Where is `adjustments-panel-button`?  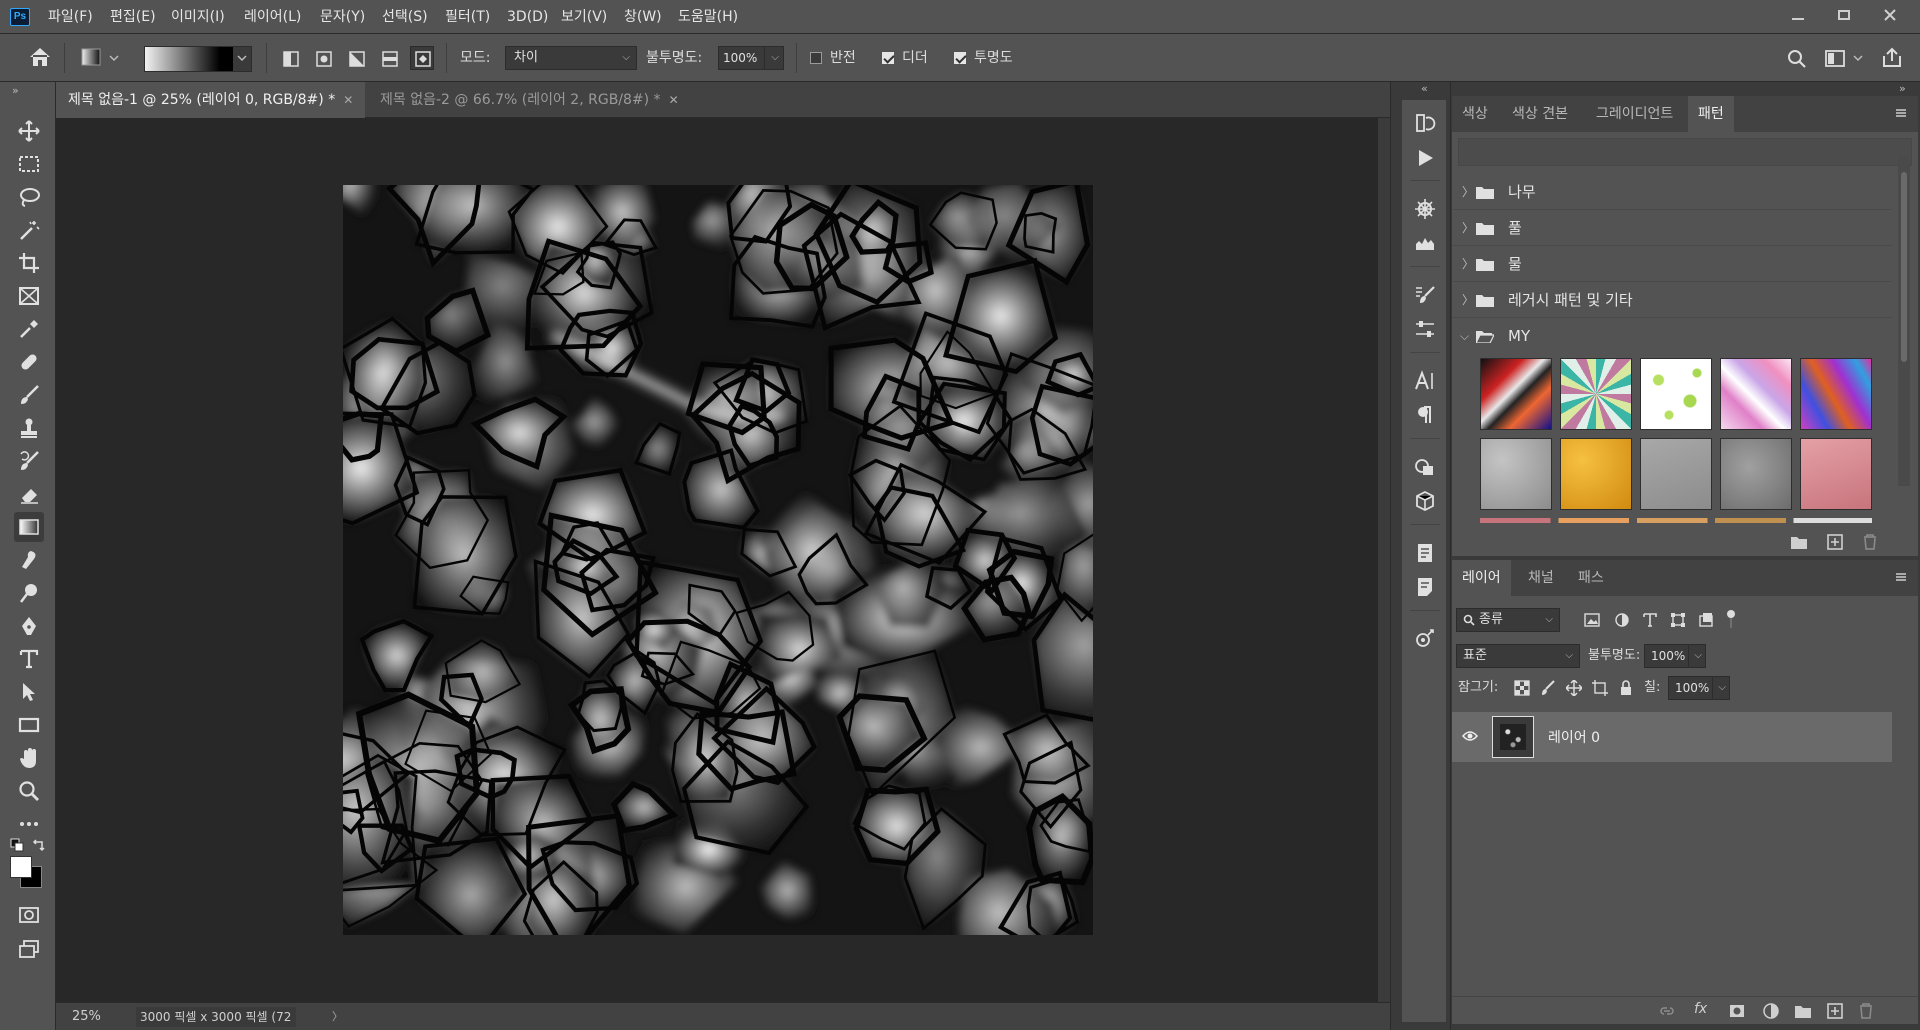
adjustments-panel-button is located at coordinates (1425, 329).